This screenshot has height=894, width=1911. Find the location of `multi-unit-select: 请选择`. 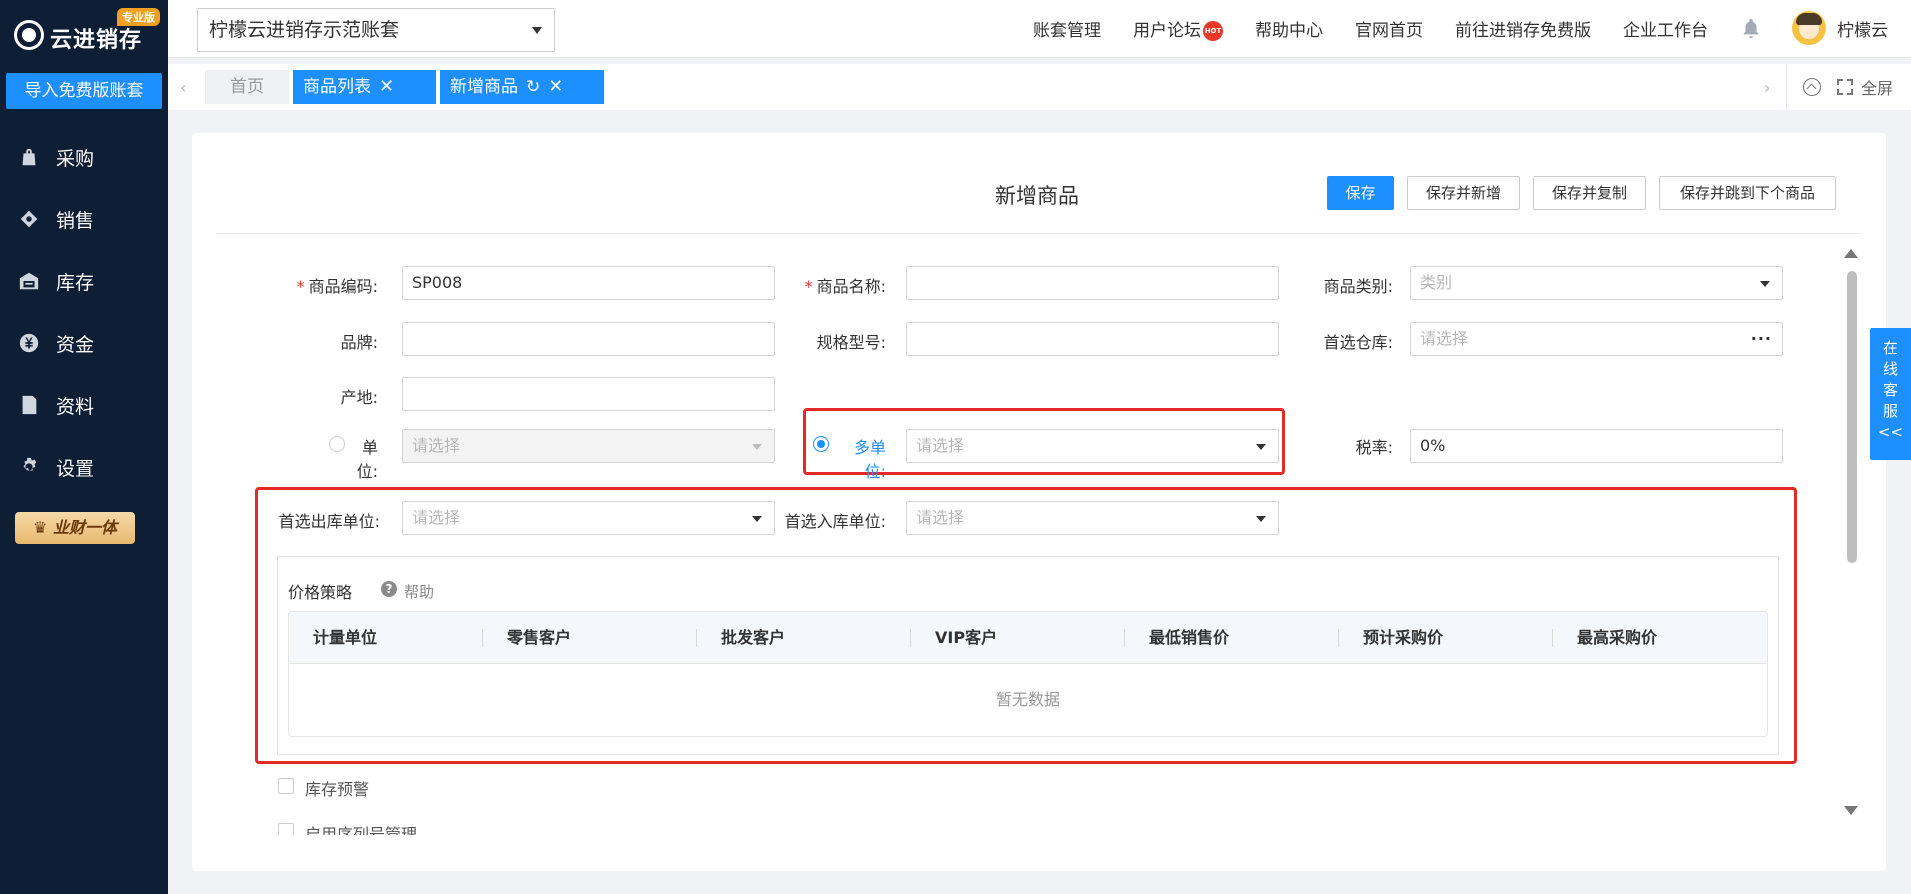

multi-unit-select: 请选择 is located at coordinates (1092, 446).